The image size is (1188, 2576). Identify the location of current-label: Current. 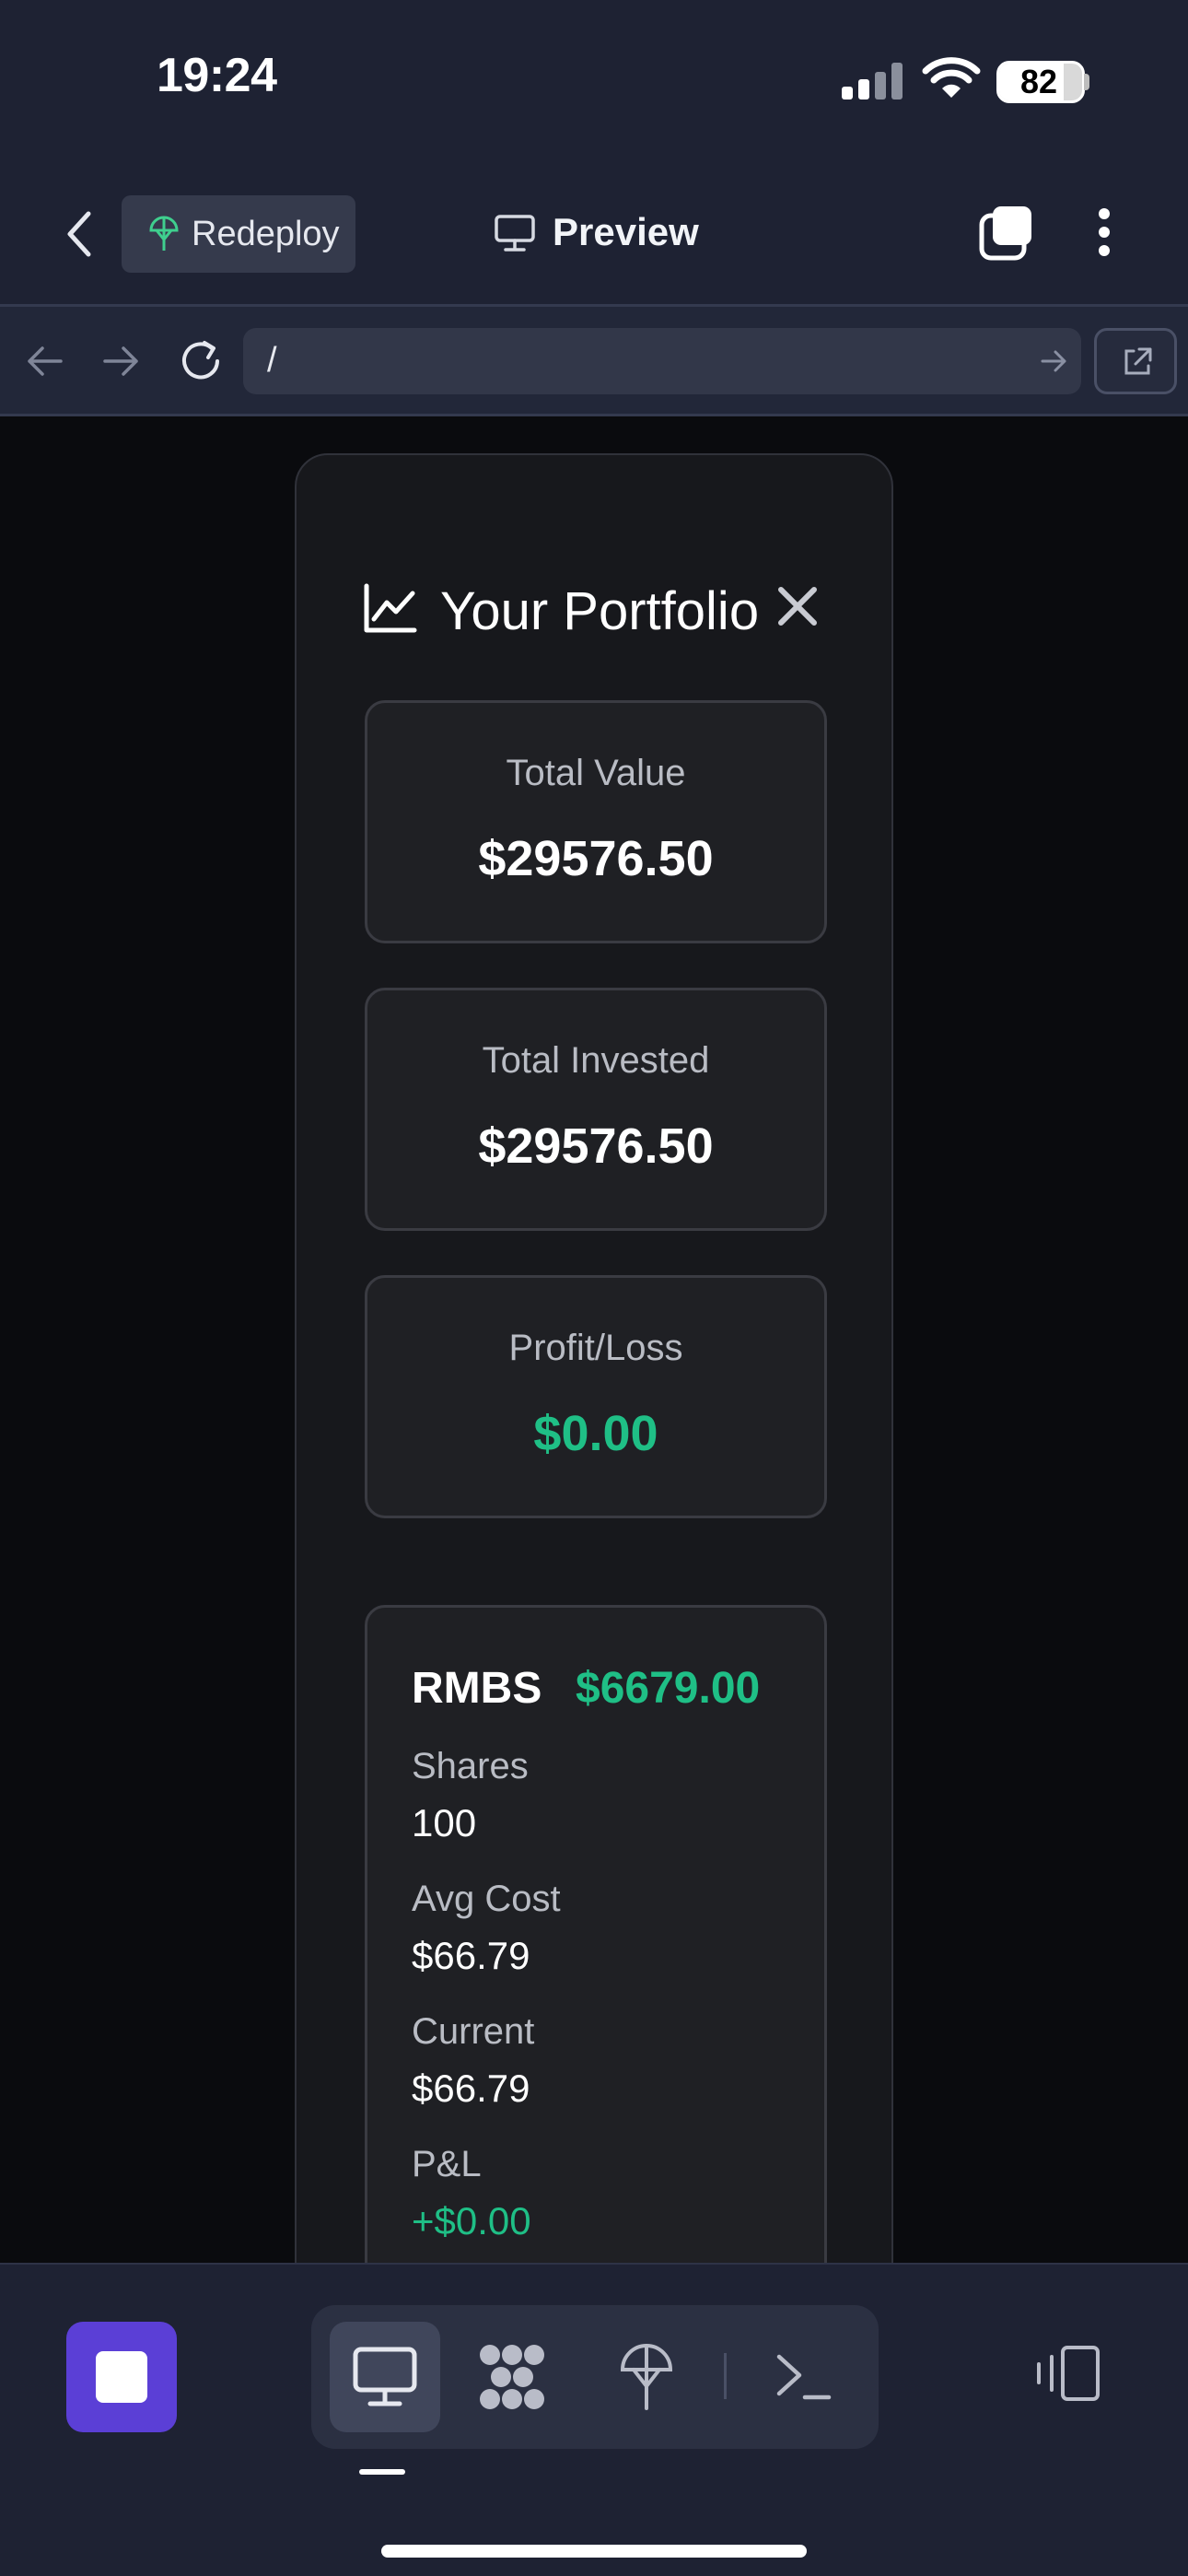
(473, 2031).